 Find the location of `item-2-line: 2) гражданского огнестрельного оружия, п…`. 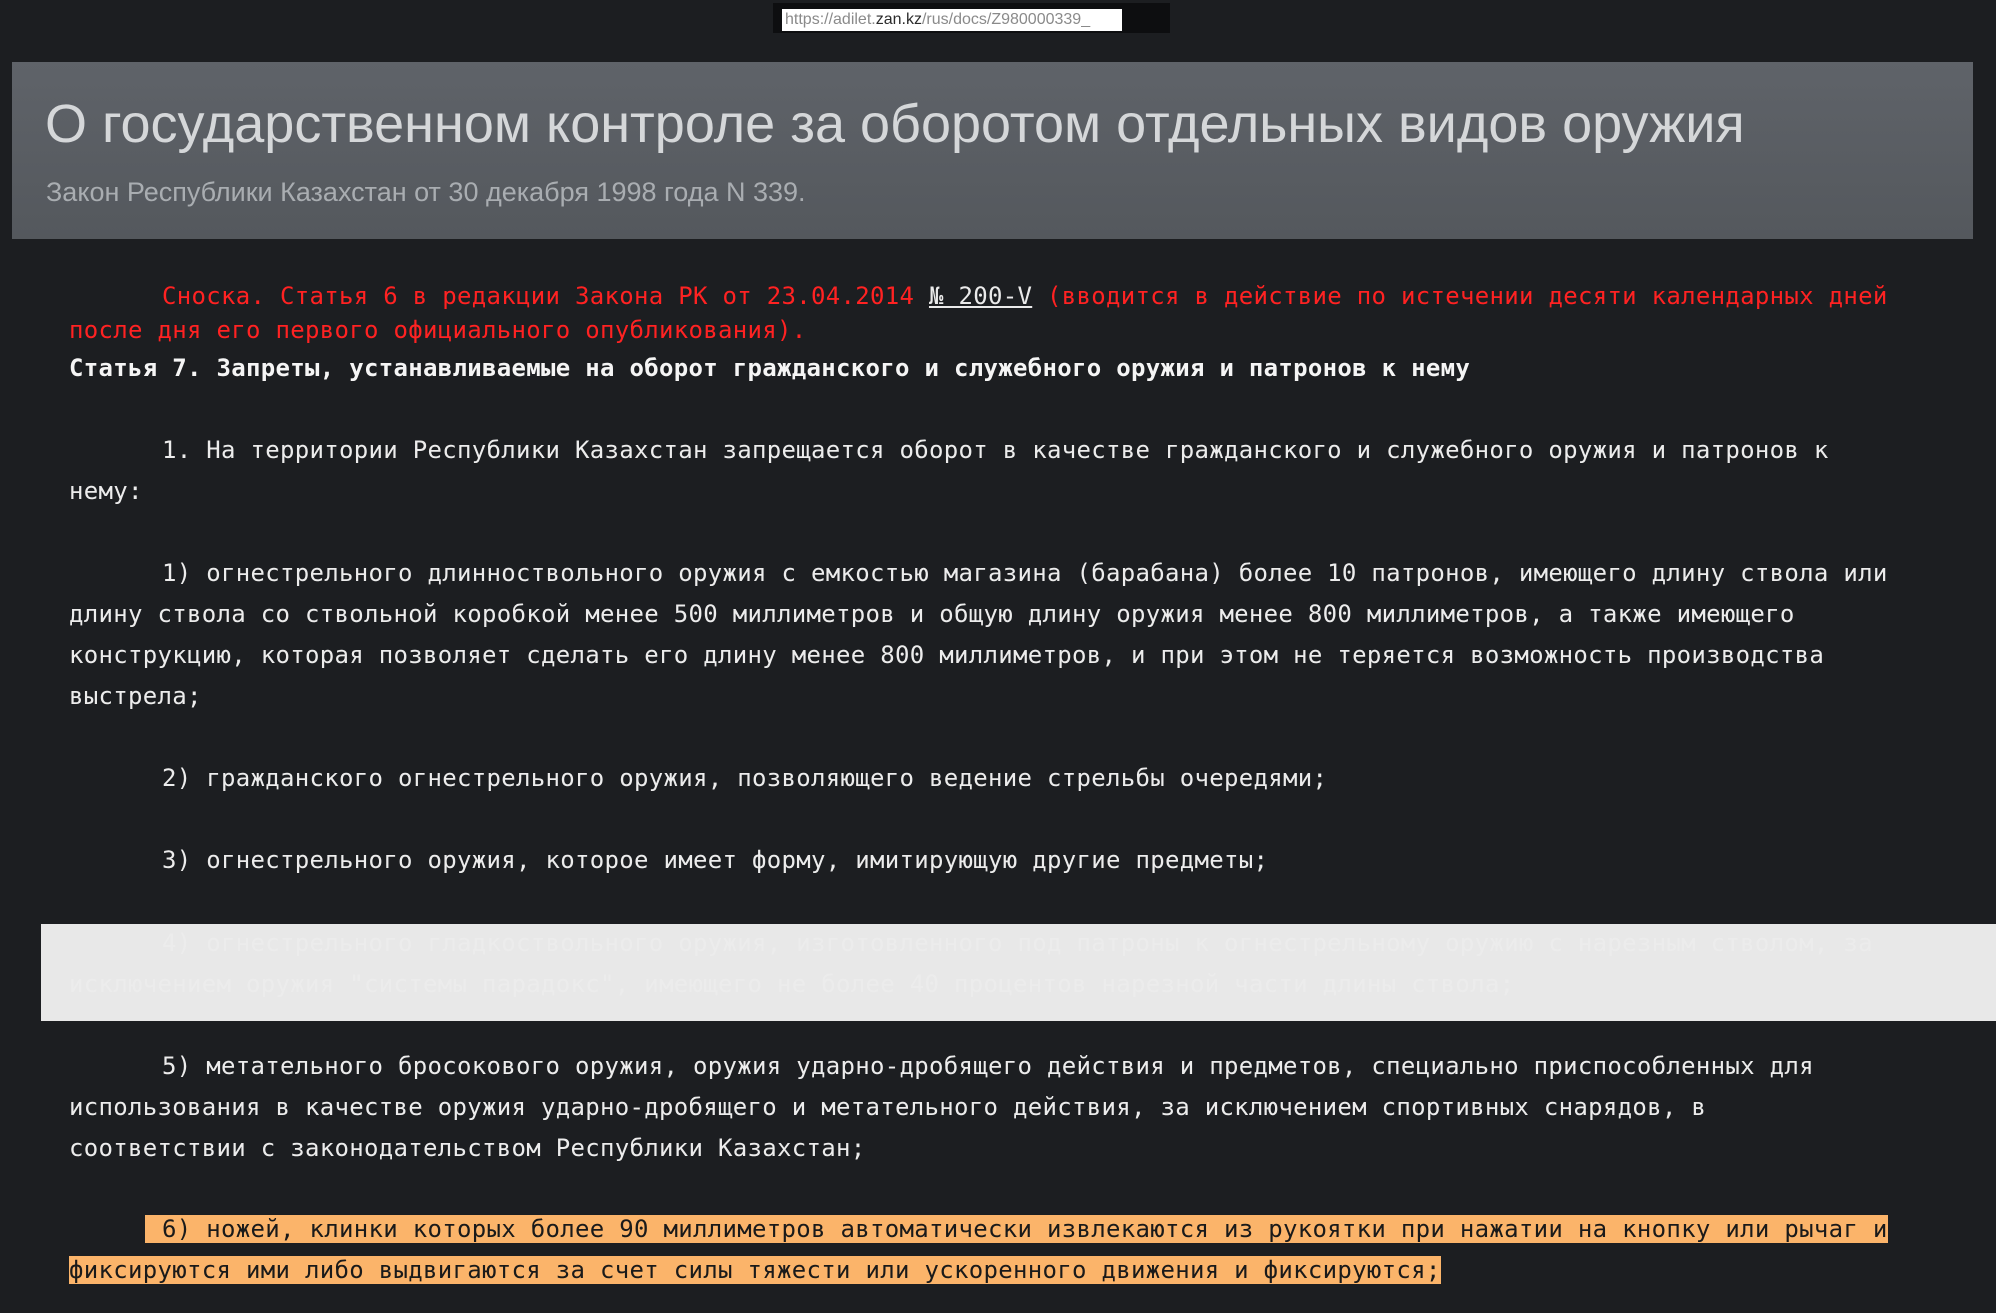

item-2-line: 2) гражданского огнестрельного оружия, п… is located at coordinates (745, 778).